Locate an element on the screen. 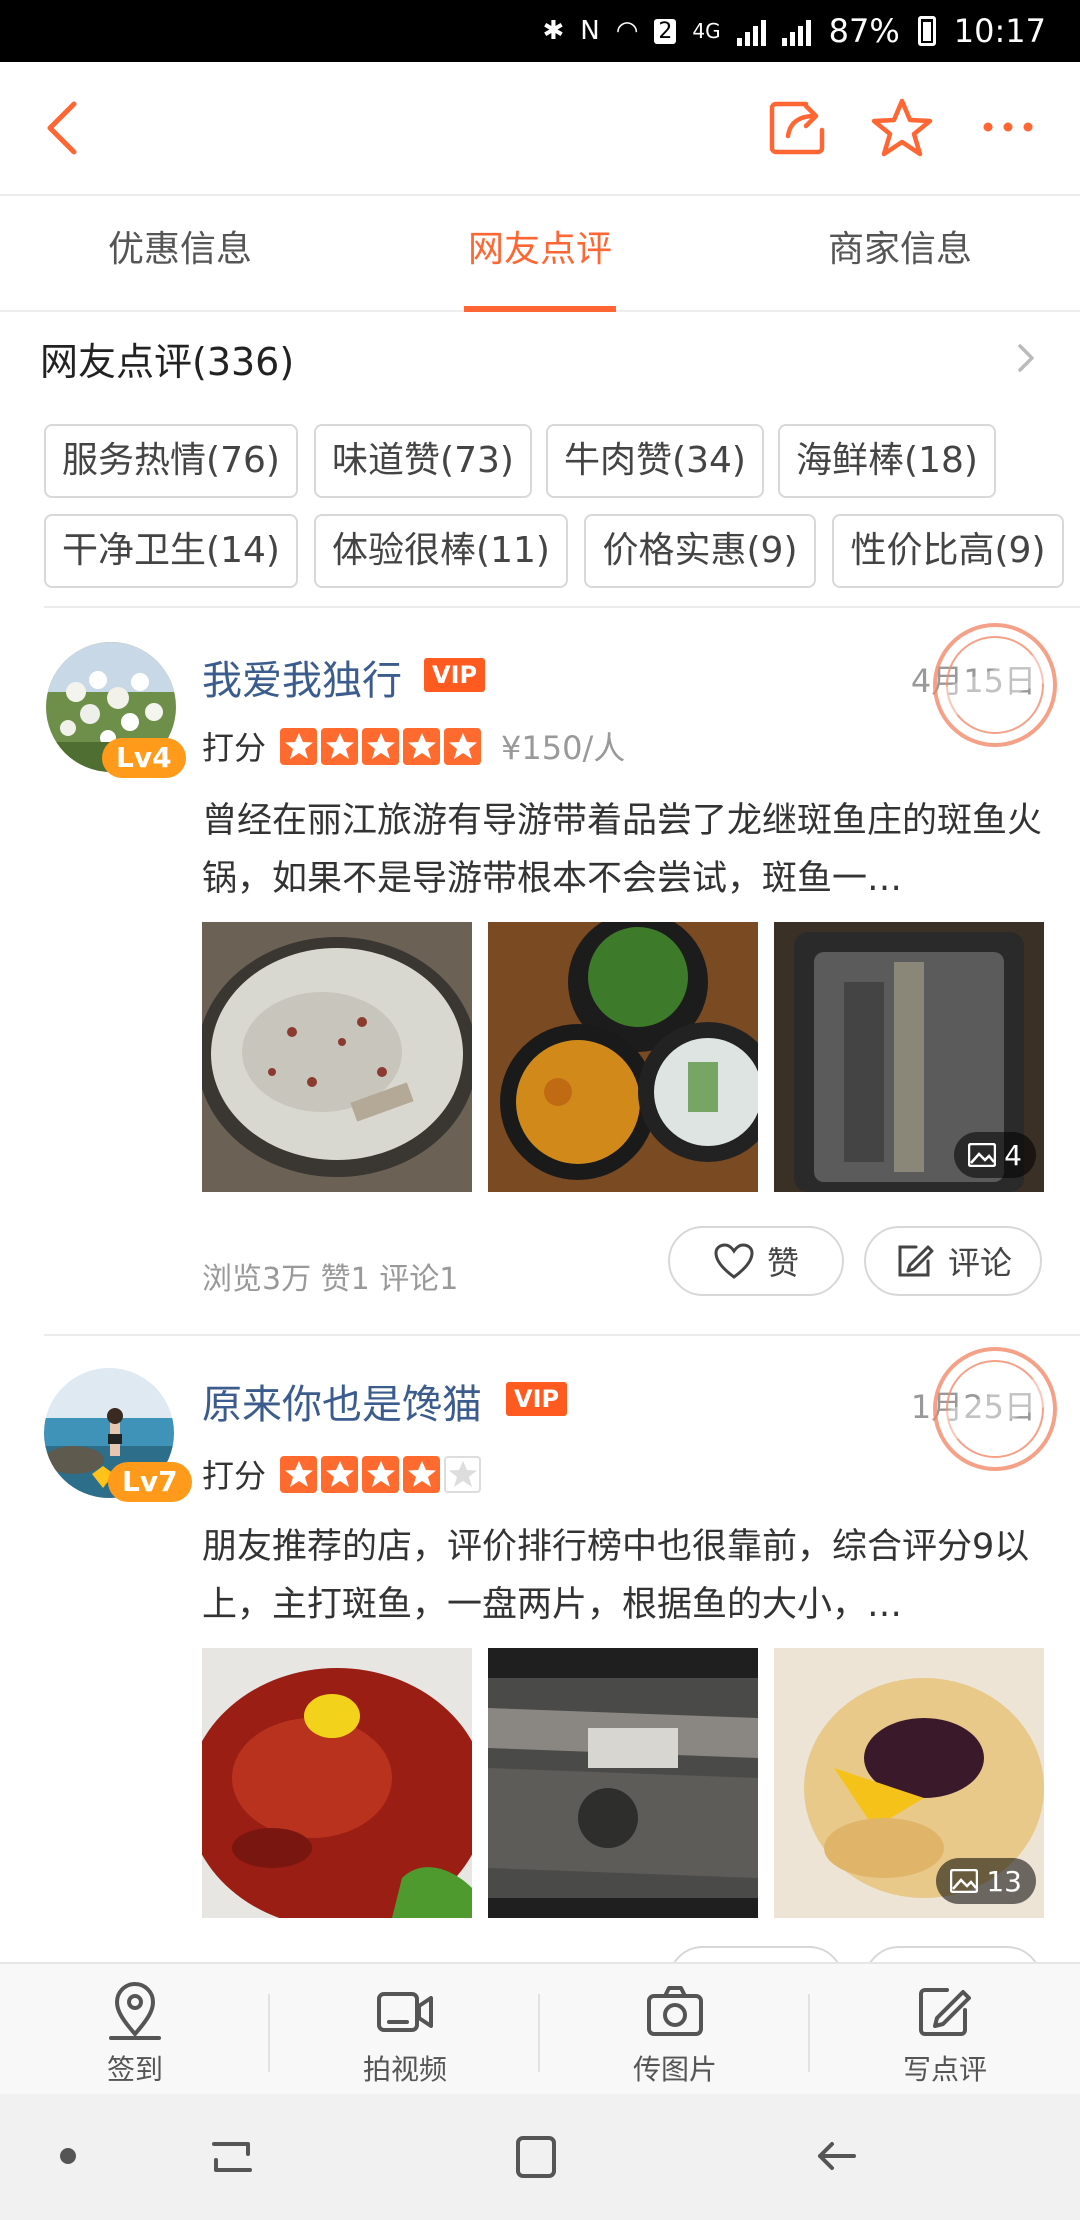 Image resolution: width=1080 pixels, height=2220 pixels. bluetooth-icon: ✱ is located at coordinates (553, 31).